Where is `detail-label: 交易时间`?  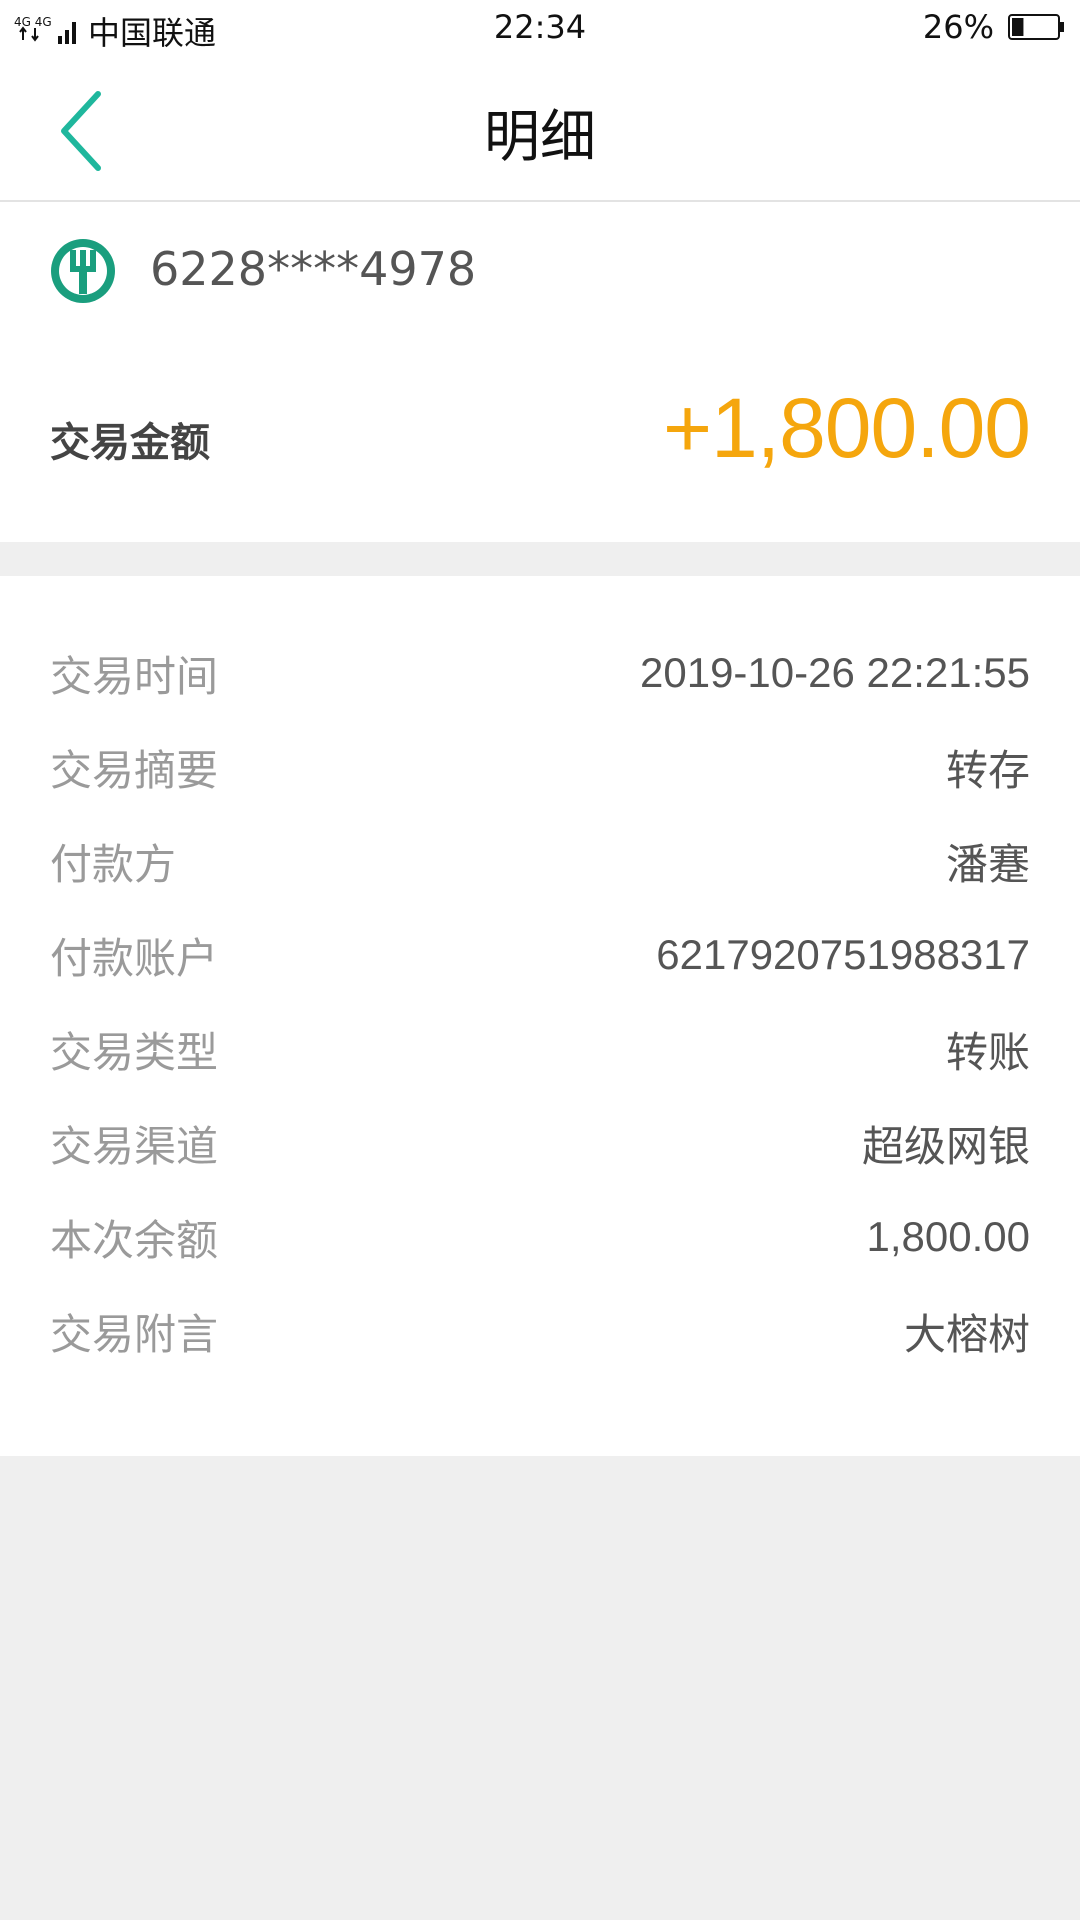
detail-label: 交易时间 is located at coordinates (134, 676).